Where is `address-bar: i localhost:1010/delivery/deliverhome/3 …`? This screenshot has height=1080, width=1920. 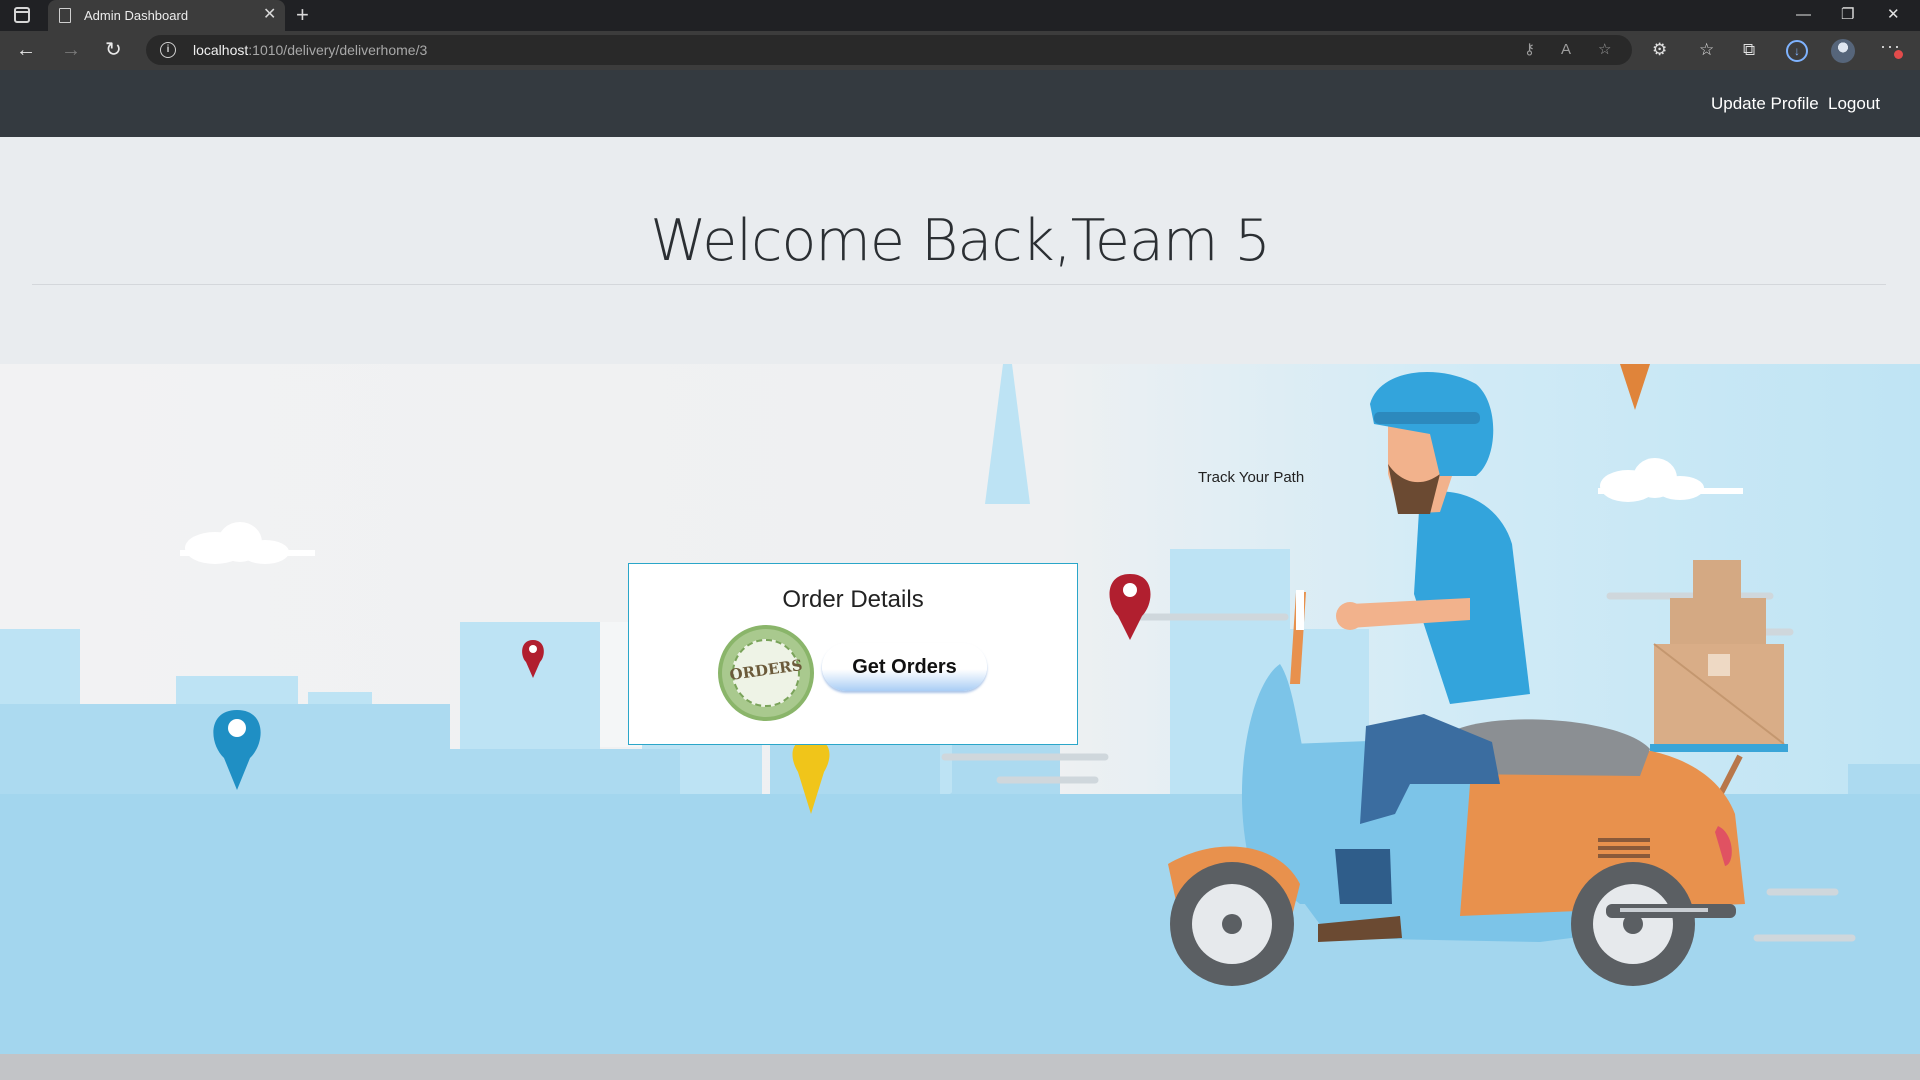
address-bar: i localhost:1010/delivery/deliverhome/3 … is located at coordinates (889, 50).